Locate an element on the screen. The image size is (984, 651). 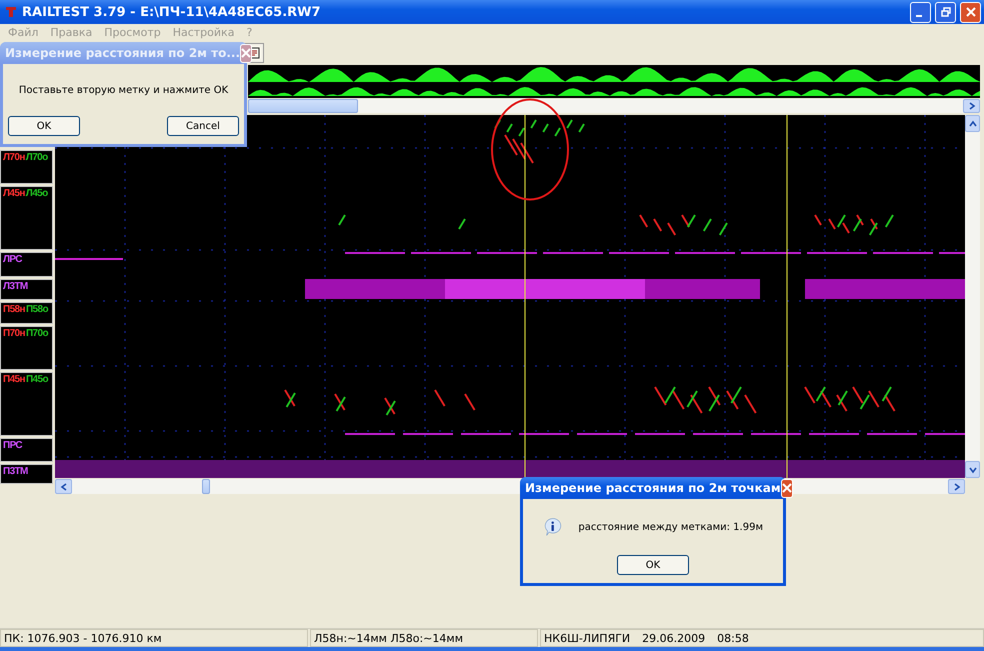
restore-icon is located at coordinates (945, 12).